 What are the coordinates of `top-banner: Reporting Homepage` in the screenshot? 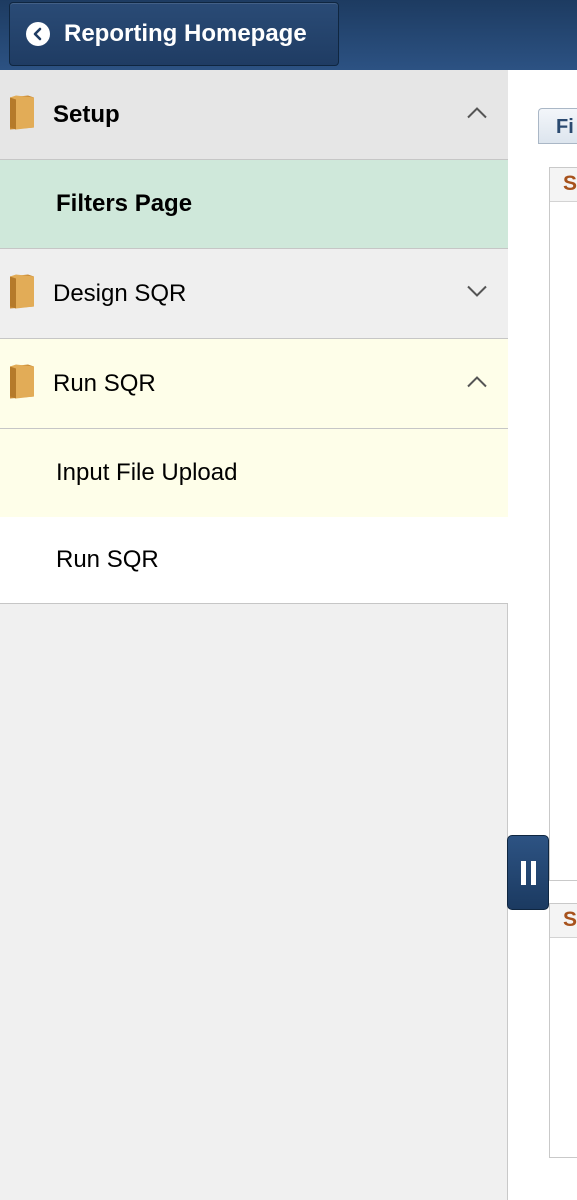 It's located at (288, 35).